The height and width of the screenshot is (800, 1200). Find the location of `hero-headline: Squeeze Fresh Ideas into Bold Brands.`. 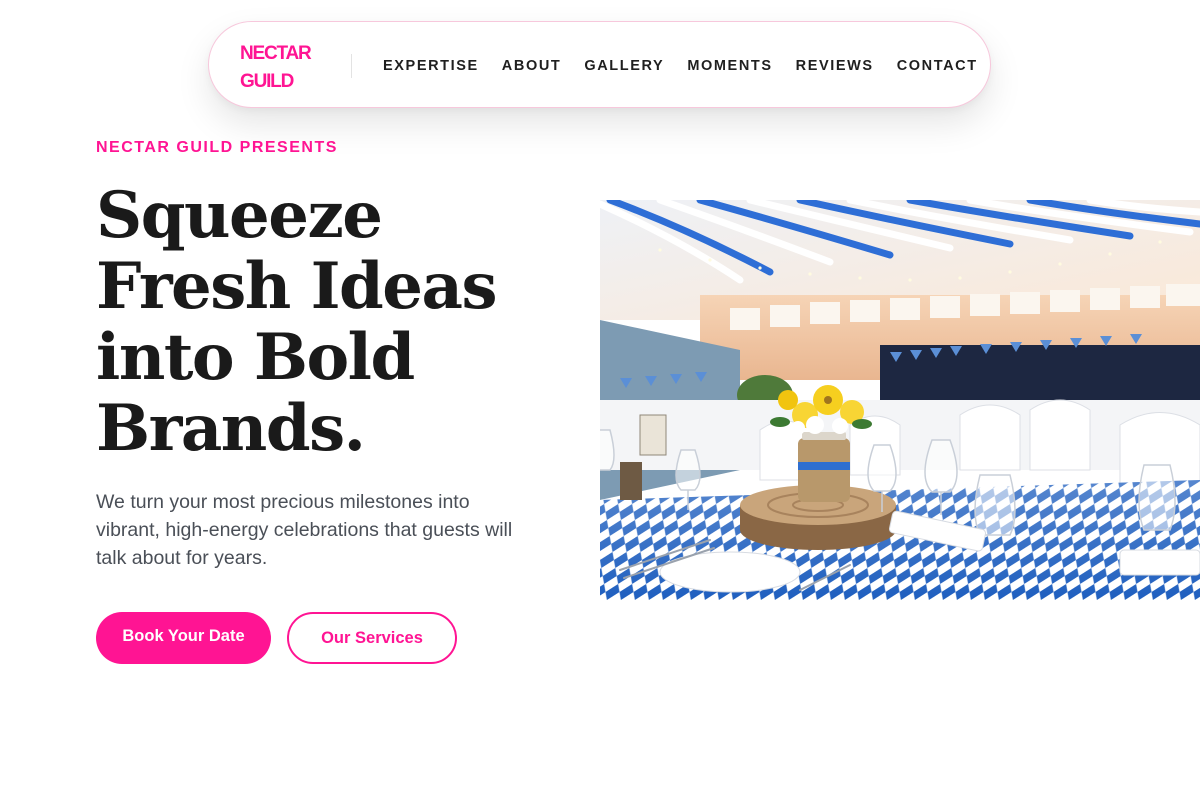

hero-headline: Squeeze Fresh Ideas into Bold Brands. is located at coordinates (331, 322).